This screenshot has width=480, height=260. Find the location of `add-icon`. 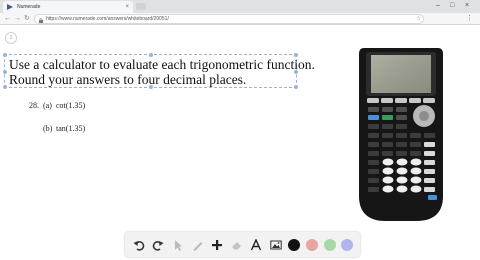

add-icon is located at coordinates (217, 245).